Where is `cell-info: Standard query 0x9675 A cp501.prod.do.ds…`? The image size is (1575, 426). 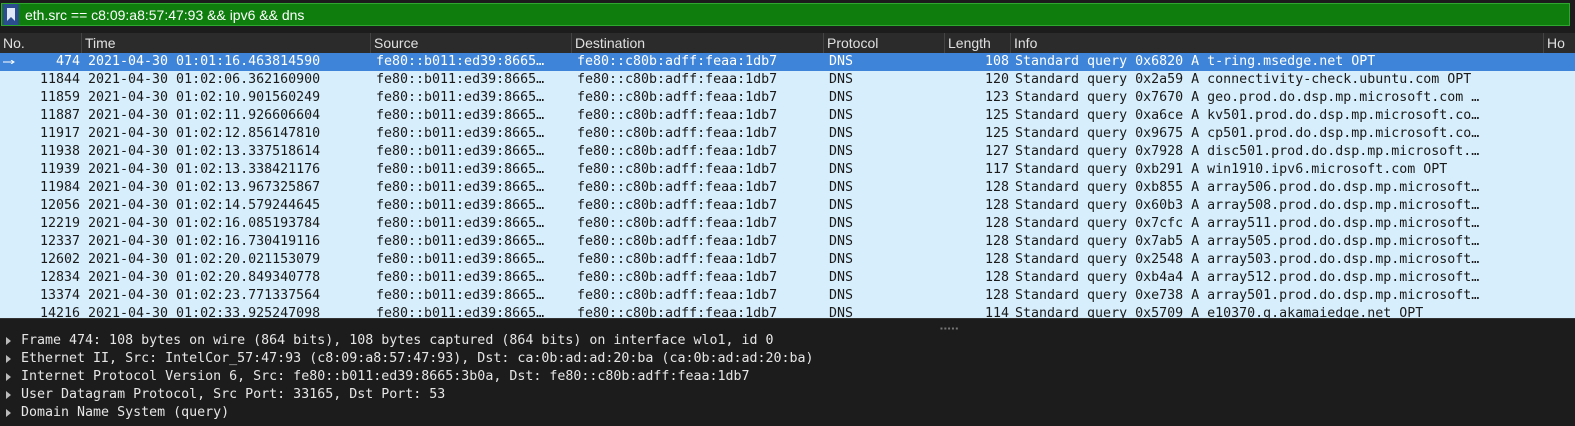 cell-info: Standard query 0x9675 A cp501.prod.do.ds… is located at coordinates (1247, 133).